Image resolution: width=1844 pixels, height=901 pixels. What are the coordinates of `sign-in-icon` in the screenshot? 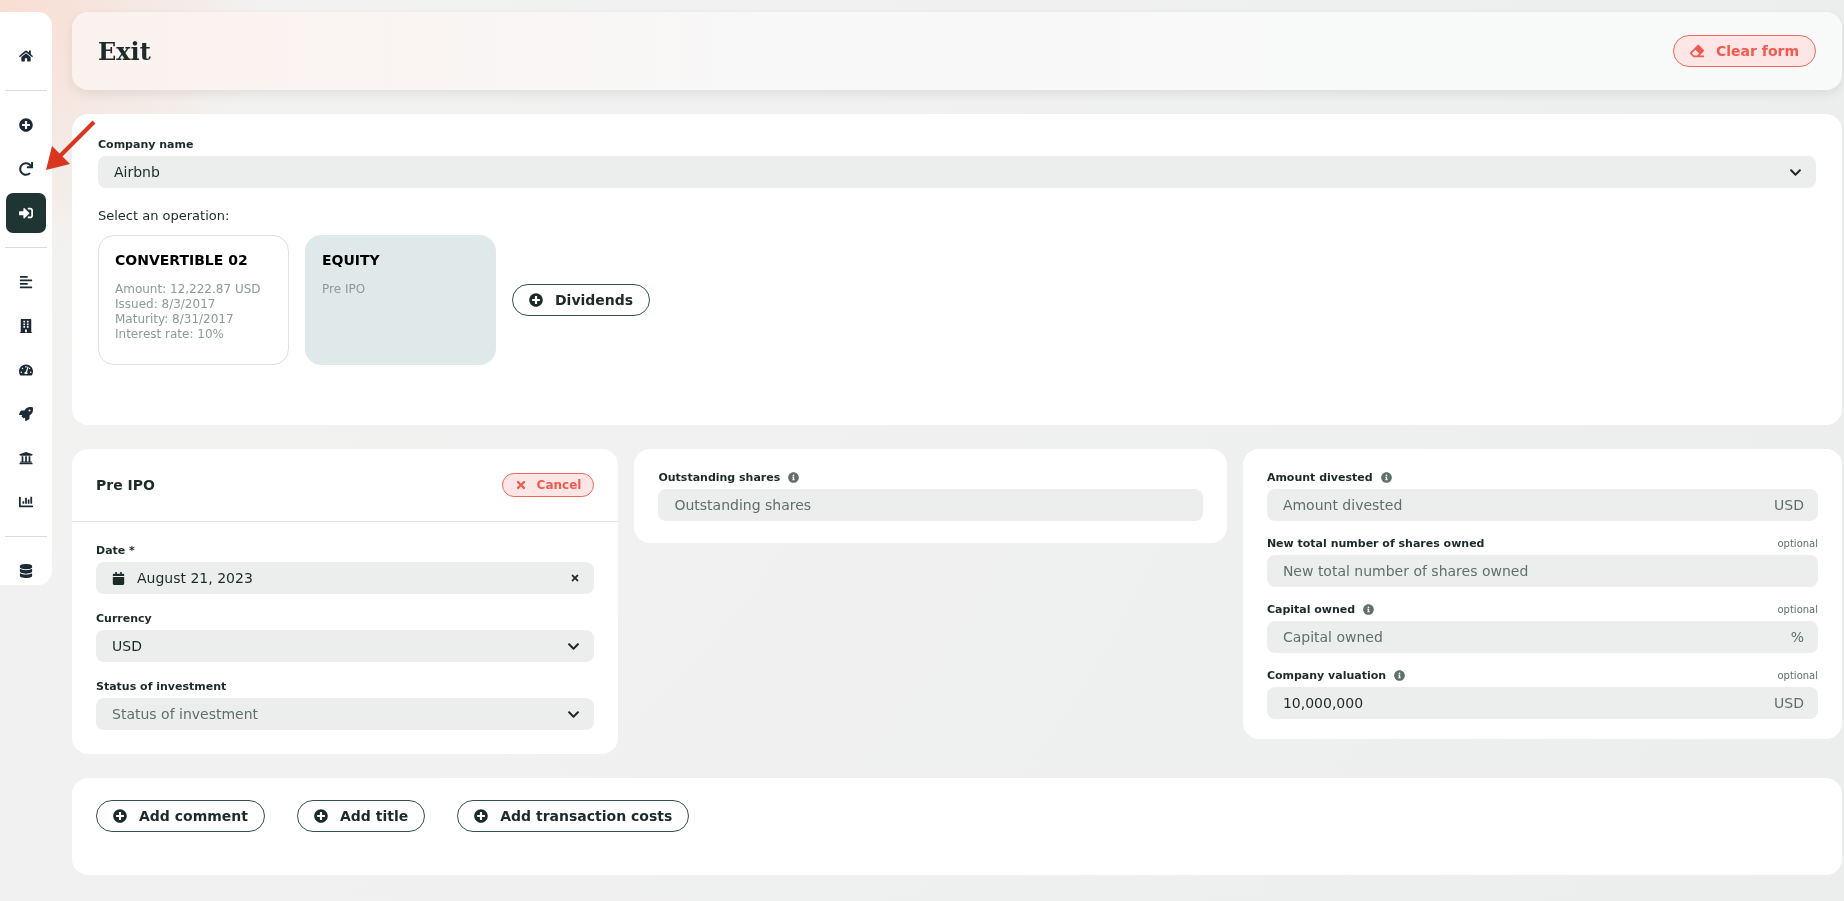 It's located at (26, 213).